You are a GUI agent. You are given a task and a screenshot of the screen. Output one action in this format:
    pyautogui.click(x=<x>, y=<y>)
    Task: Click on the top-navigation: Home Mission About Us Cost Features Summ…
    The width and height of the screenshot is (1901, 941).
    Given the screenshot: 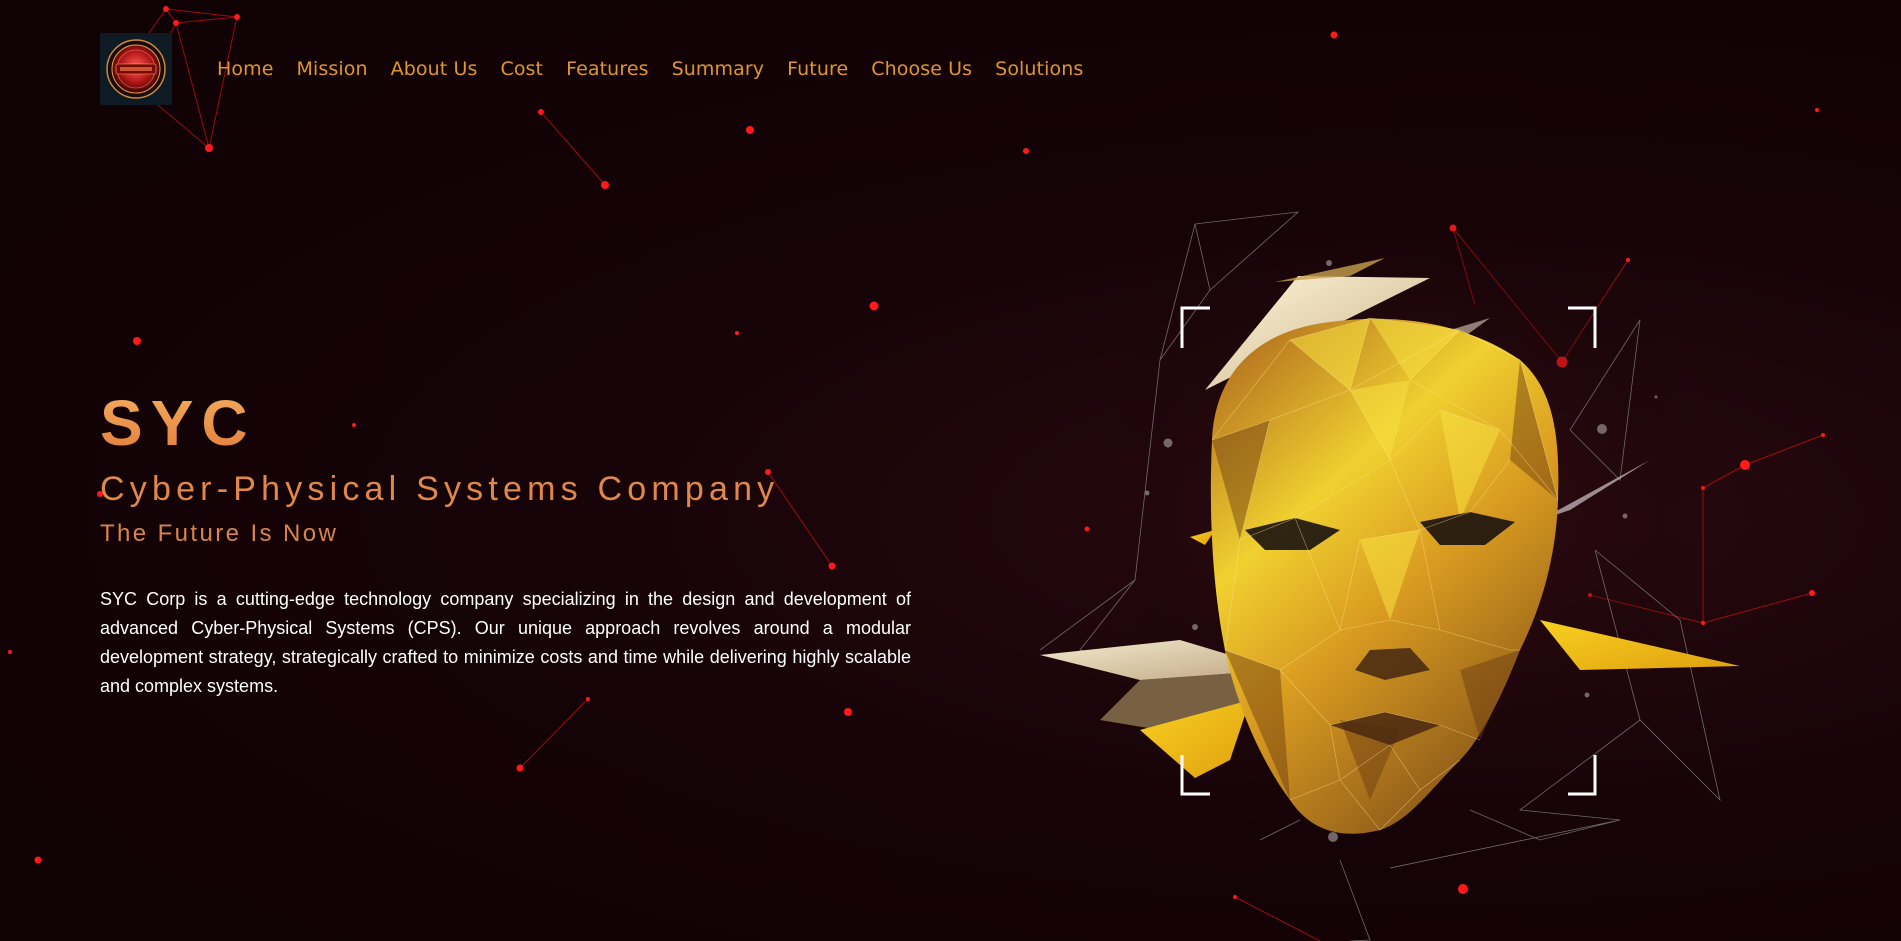 What is the action you would take?
    pyautogui.click(x=591, y=69)
    